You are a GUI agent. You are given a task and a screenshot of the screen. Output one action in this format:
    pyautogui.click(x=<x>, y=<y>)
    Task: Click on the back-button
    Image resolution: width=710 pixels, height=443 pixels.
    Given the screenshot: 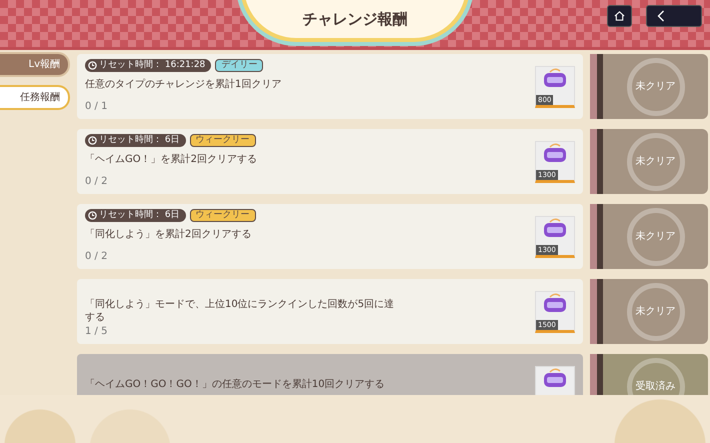 What is the action you would take?
    pyautogui.click(x=674, y=16)
    